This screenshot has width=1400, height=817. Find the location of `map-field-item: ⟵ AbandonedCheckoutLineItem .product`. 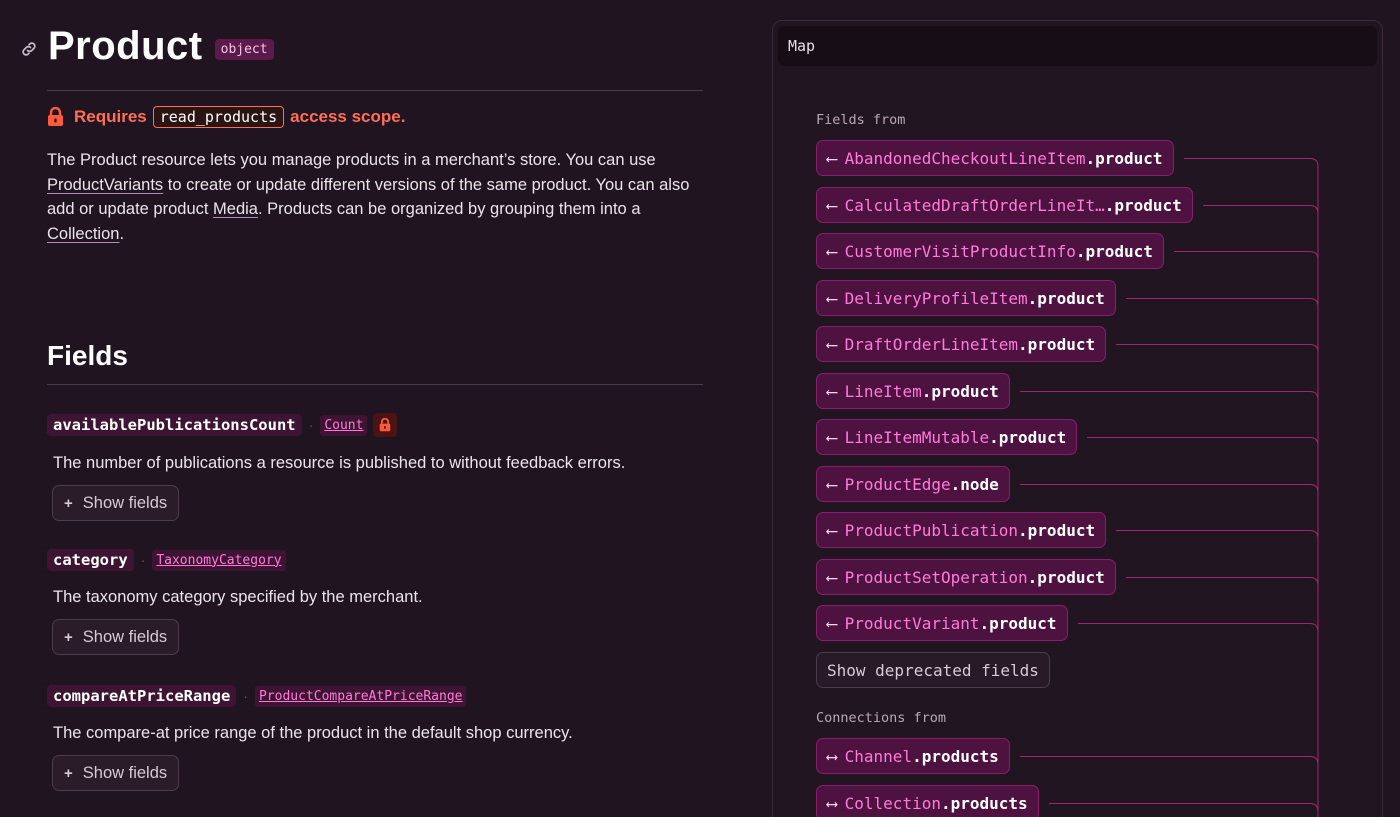

map-field-item: ⟵ AbandonedCheckoutLineItem .product is located at coordinates (995, 158).